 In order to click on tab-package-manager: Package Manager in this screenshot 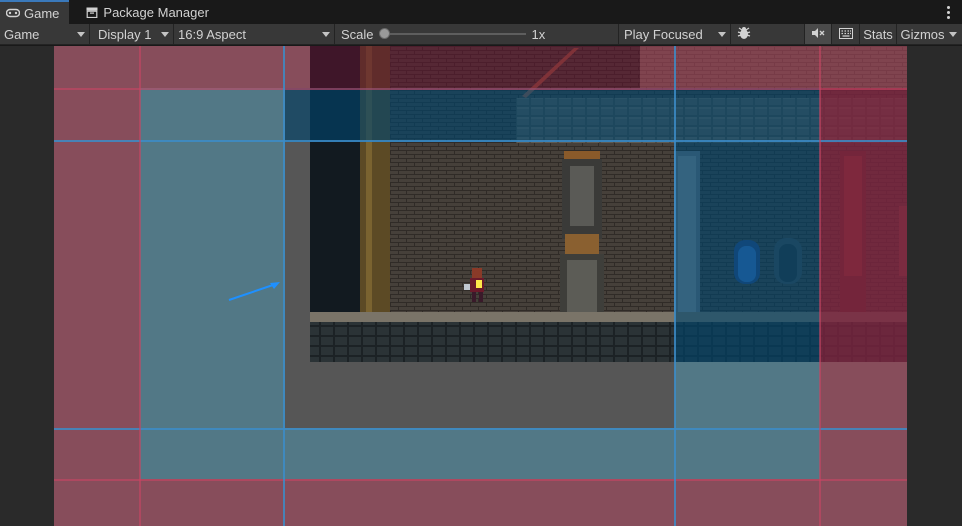, I will do `click(144, 12)`.